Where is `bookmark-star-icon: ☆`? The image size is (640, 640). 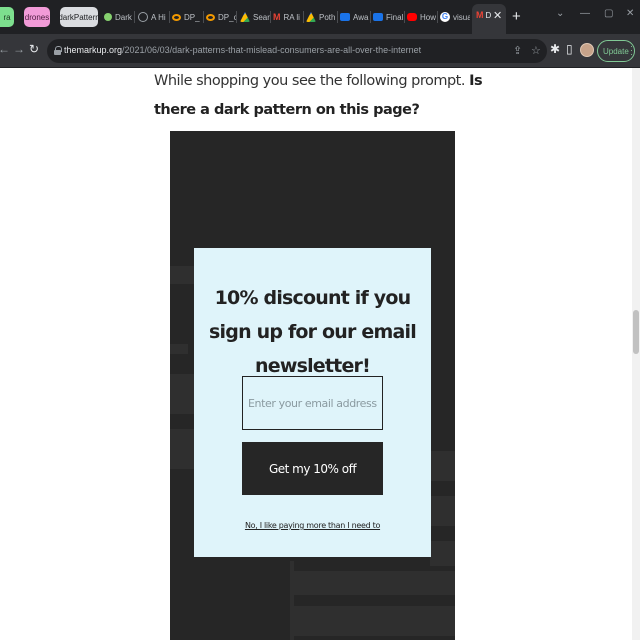 bookmark-star-icon: ☆ is located at coordinates (536, 50).